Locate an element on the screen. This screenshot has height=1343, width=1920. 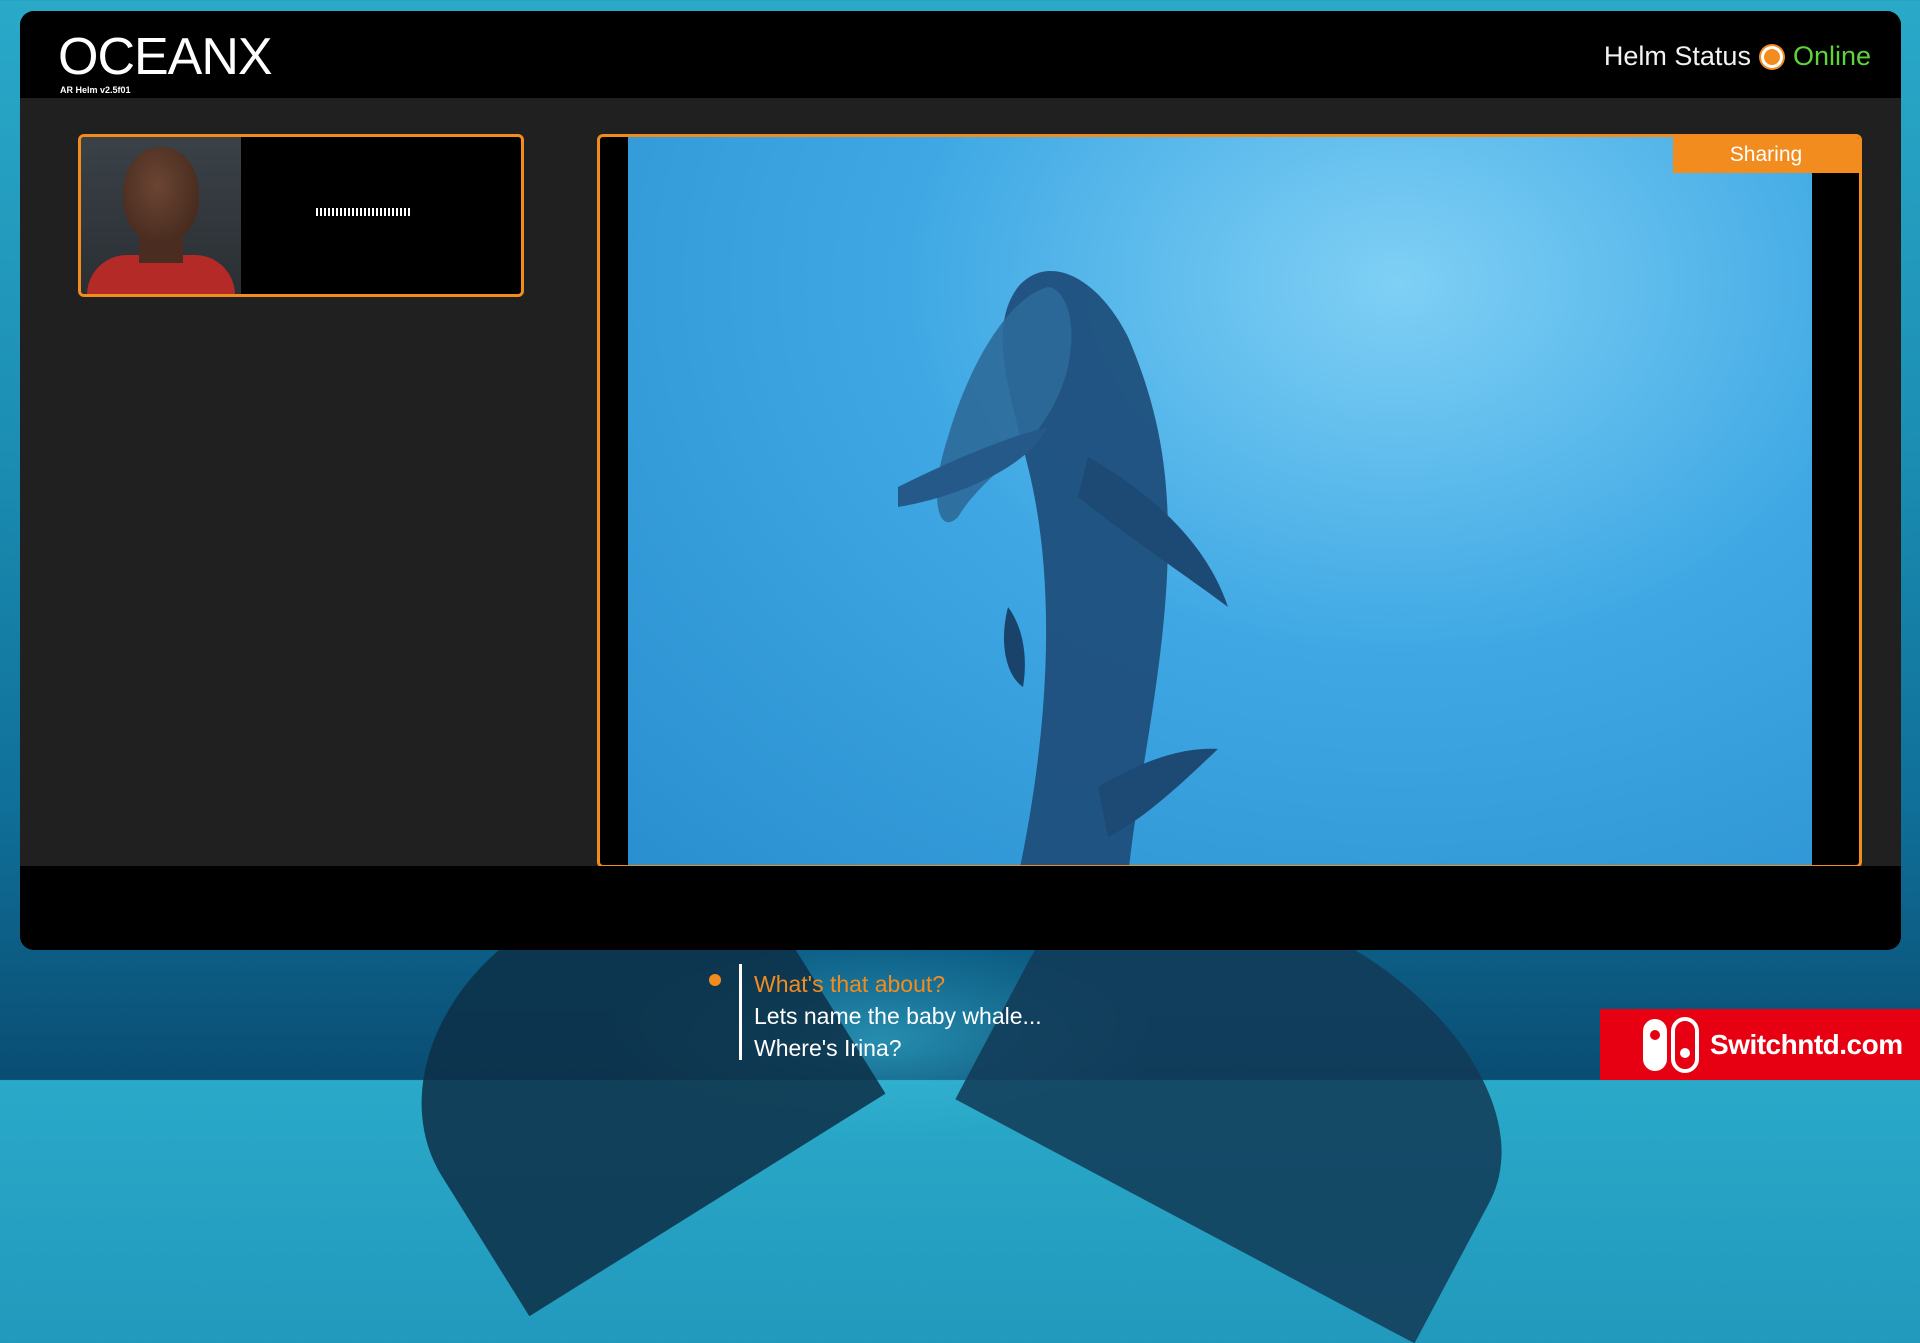
oceanx-logo: OCEANX AR Helm v2.5f01 is located at coordinates (165, 61).